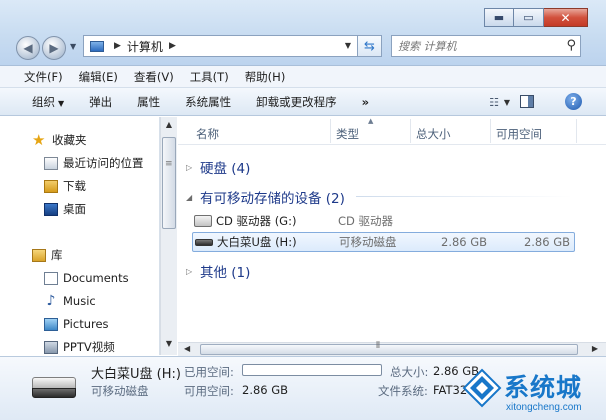 This screenshot has height=420, width=606. I want to click on address-bar: ▶ 计算机 ▶ ▼, so click(220, 46).